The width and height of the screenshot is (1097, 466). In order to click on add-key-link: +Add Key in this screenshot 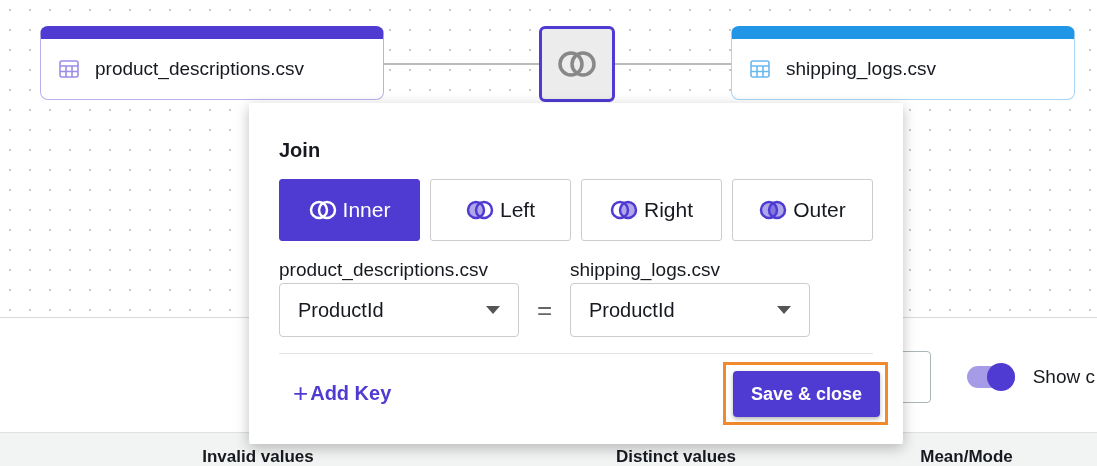, I will do `click(342, 393)`.